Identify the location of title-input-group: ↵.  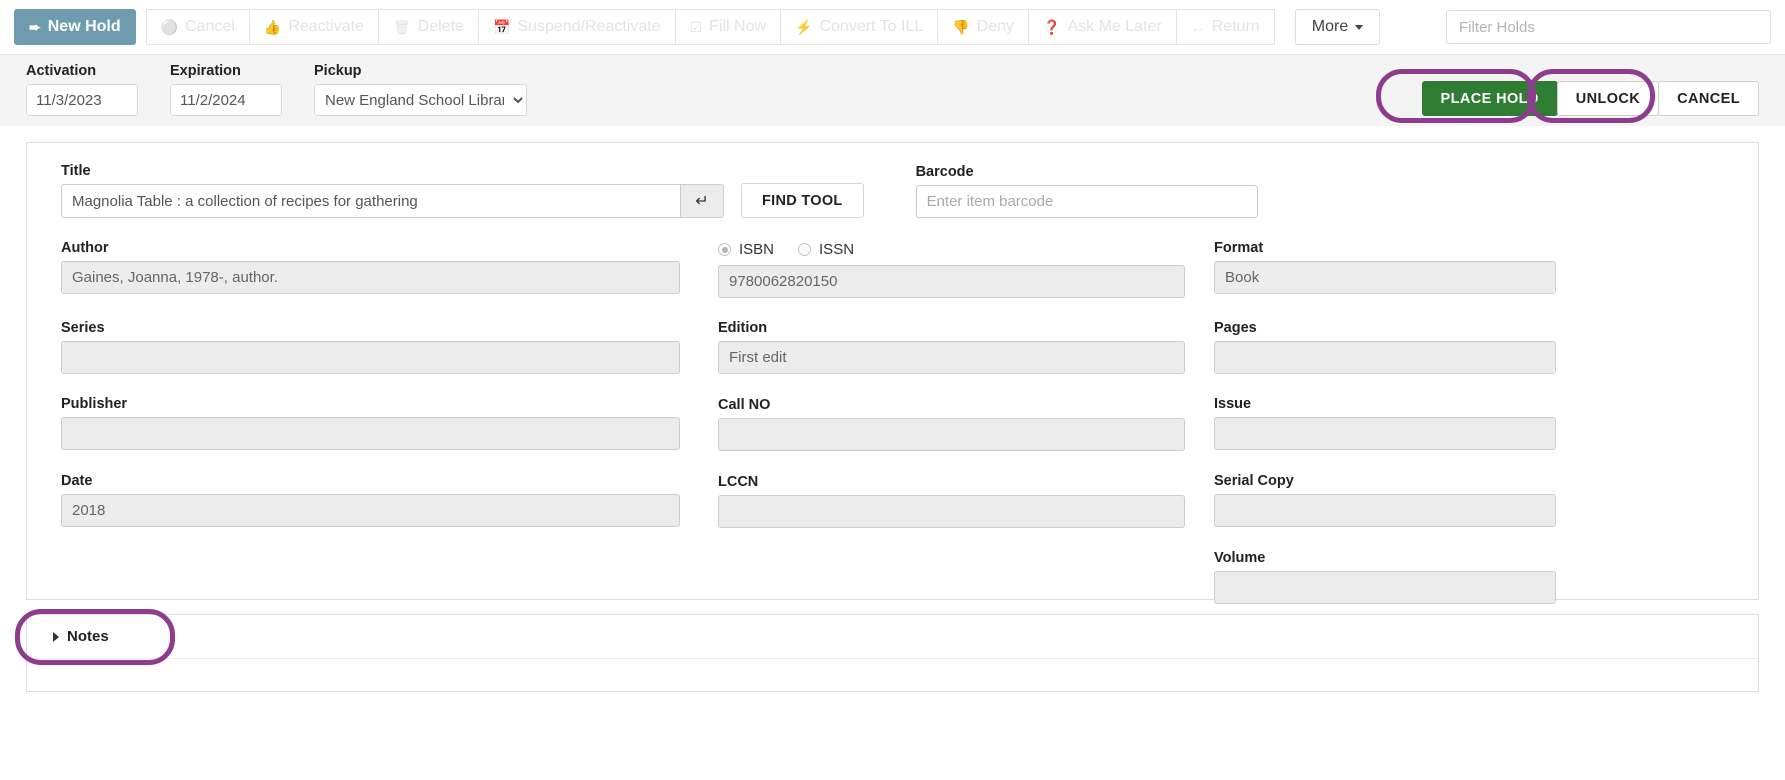
(392, 201).